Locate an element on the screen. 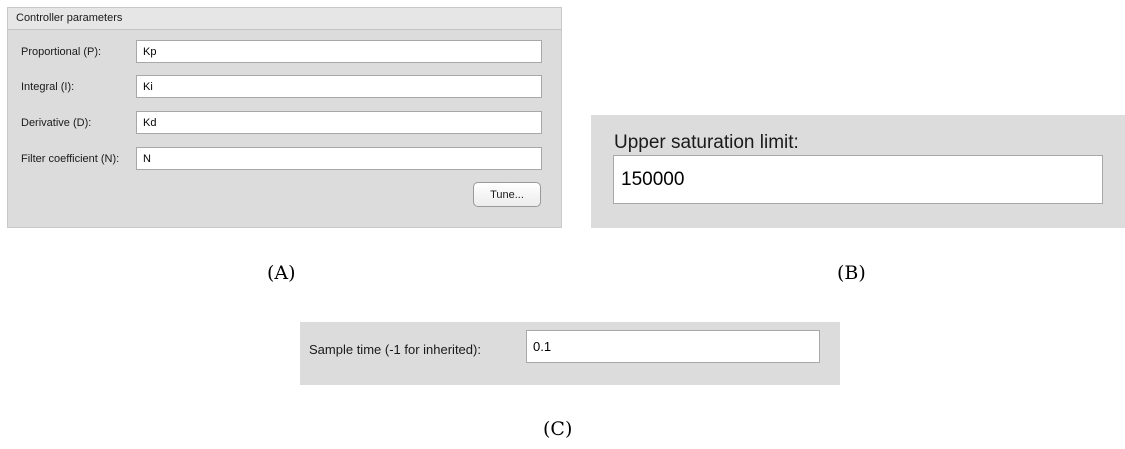  param-row-integral: Integral (I): is located at coordinates (284, 88).